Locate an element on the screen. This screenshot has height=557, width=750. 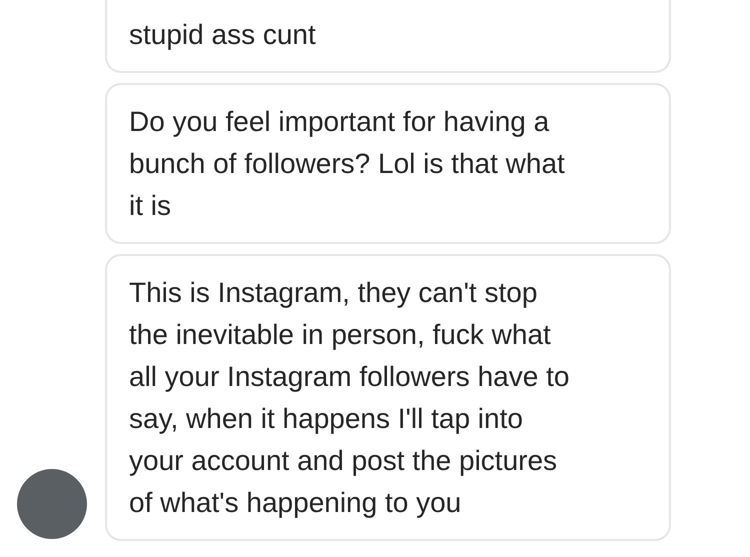
message-text: stupid ass cunt is located at coordinates (222, 35).